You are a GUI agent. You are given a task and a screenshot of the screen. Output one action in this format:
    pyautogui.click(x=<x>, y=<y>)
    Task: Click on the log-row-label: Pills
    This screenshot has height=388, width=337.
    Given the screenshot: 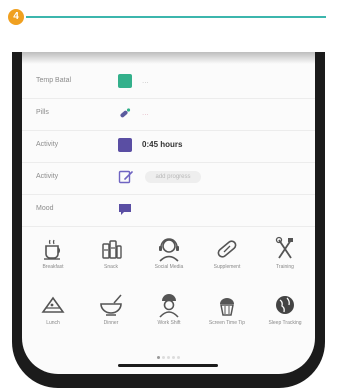 What is the action you would take?
    pyautogui.click(x=42, y=112)
    